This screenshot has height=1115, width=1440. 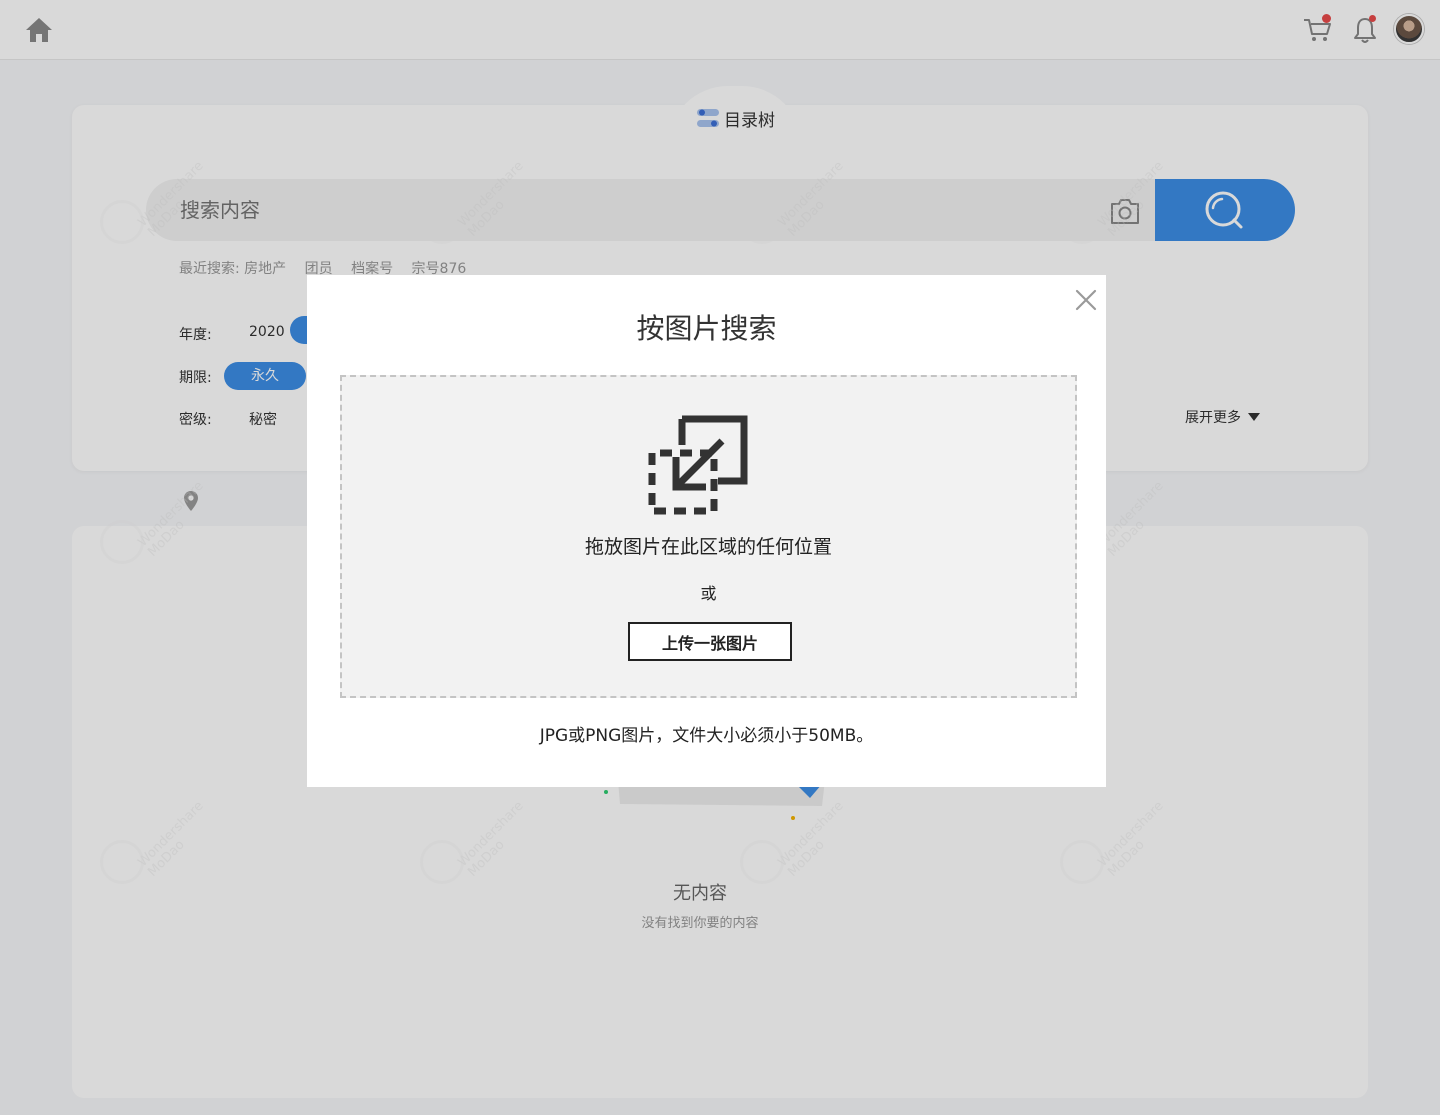 What do you see at coordinates (710, 641) in the screenshot?
I see `upload-image-button: 上传一张图片` at bounding box center [710, 641].